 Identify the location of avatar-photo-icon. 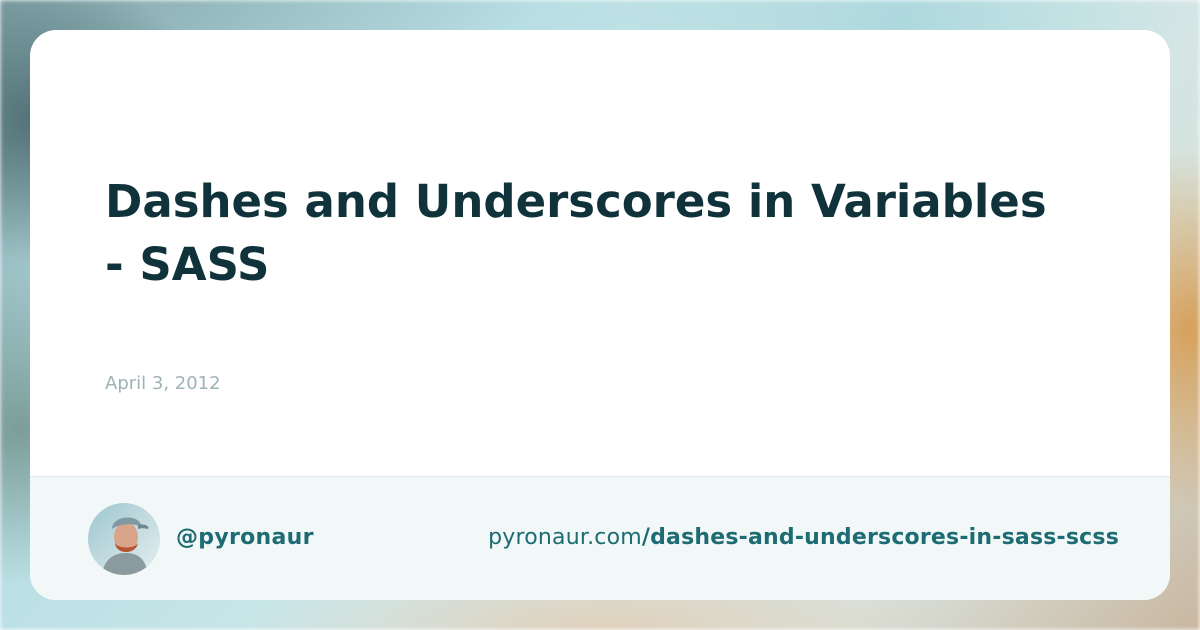
(124, 539).